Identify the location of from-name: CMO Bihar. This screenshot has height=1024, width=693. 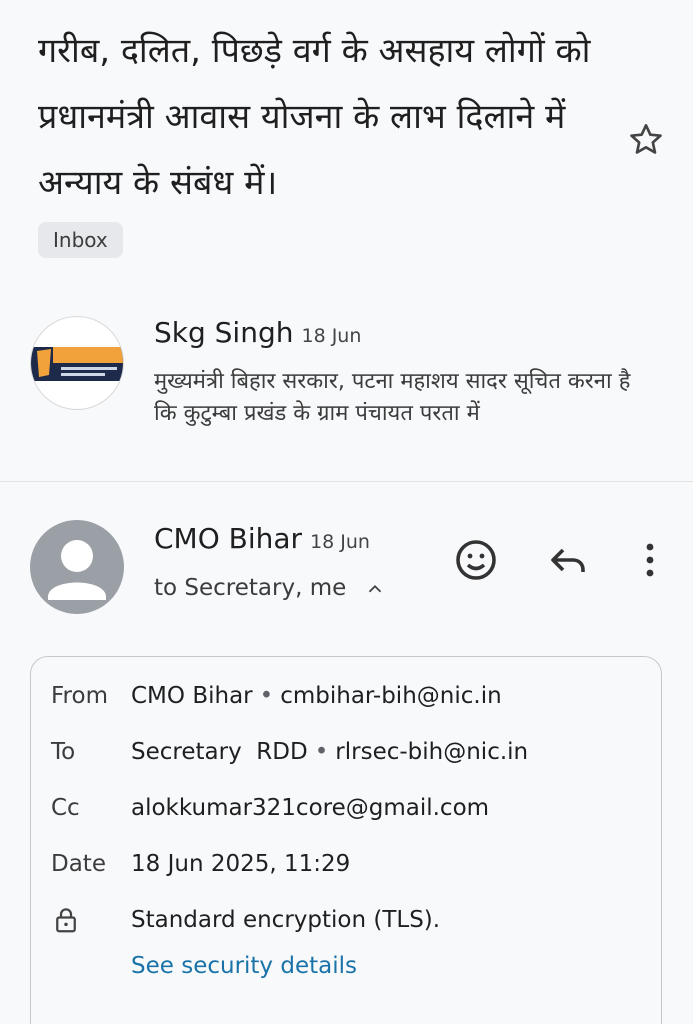
(192, 696).